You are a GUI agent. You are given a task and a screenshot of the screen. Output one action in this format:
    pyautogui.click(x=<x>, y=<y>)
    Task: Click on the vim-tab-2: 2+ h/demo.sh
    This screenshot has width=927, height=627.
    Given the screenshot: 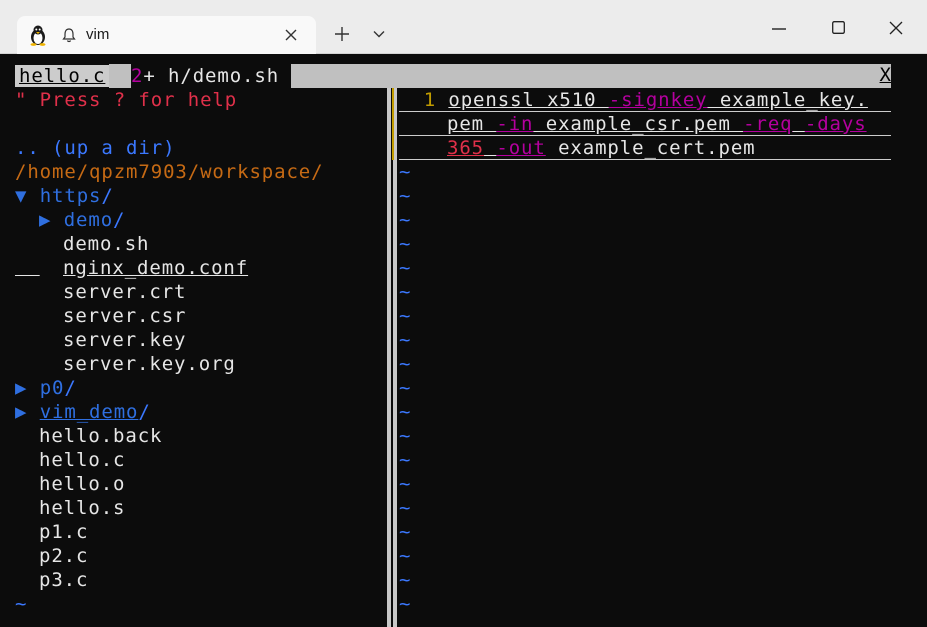 What is the action you would take?
    pyautogui.click(x=211, y=76)
    